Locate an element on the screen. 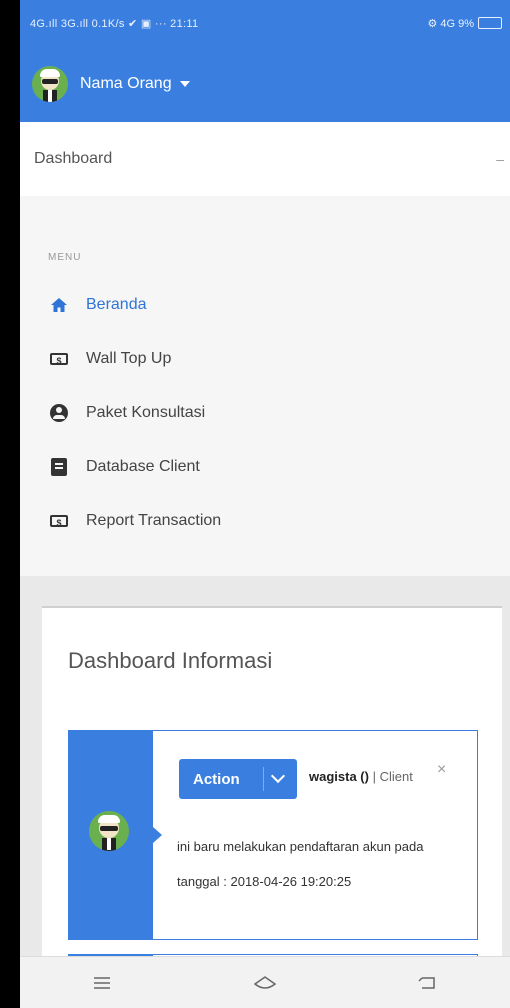 This screenshot has width=510, height=1008. home-icon is located at coordinates (59, 305).